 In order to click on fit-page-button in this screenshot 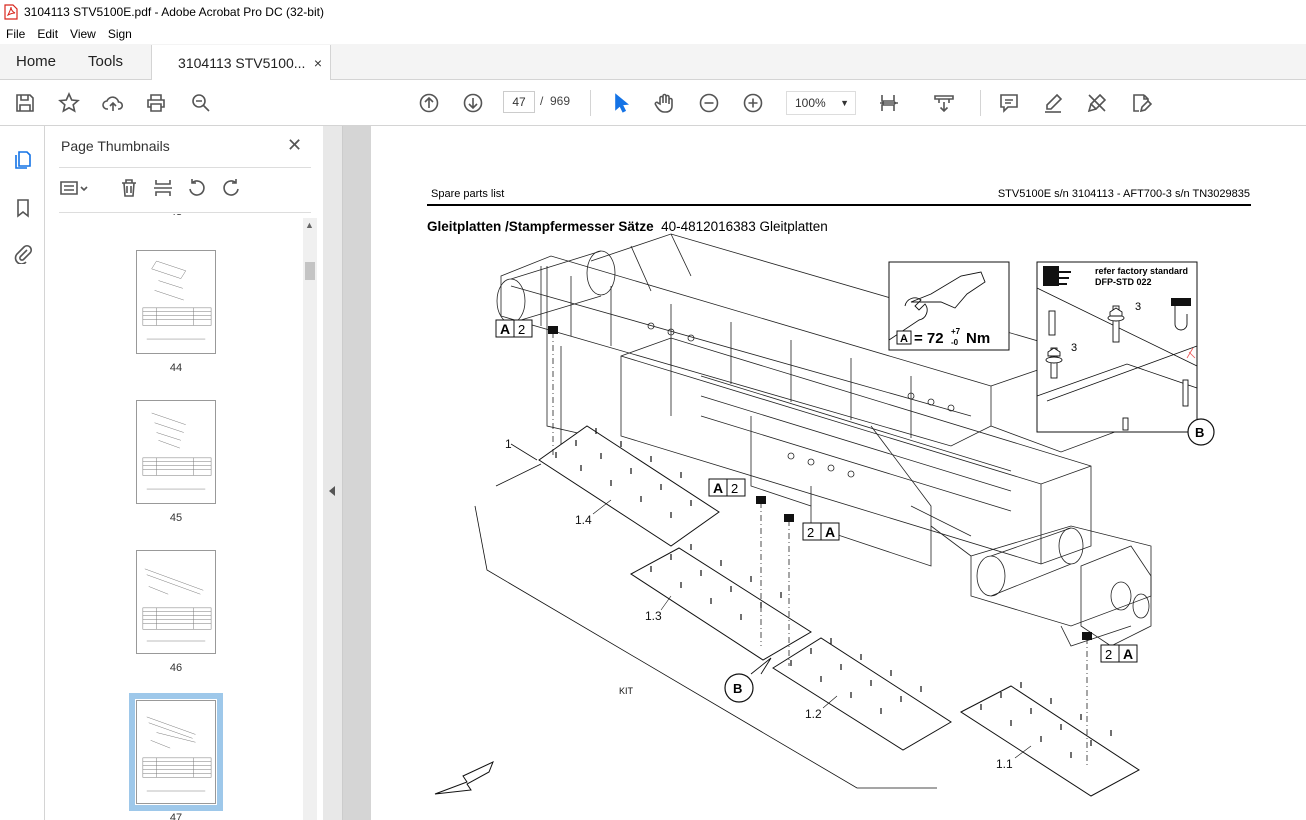, I will do `click(889, 103)`.